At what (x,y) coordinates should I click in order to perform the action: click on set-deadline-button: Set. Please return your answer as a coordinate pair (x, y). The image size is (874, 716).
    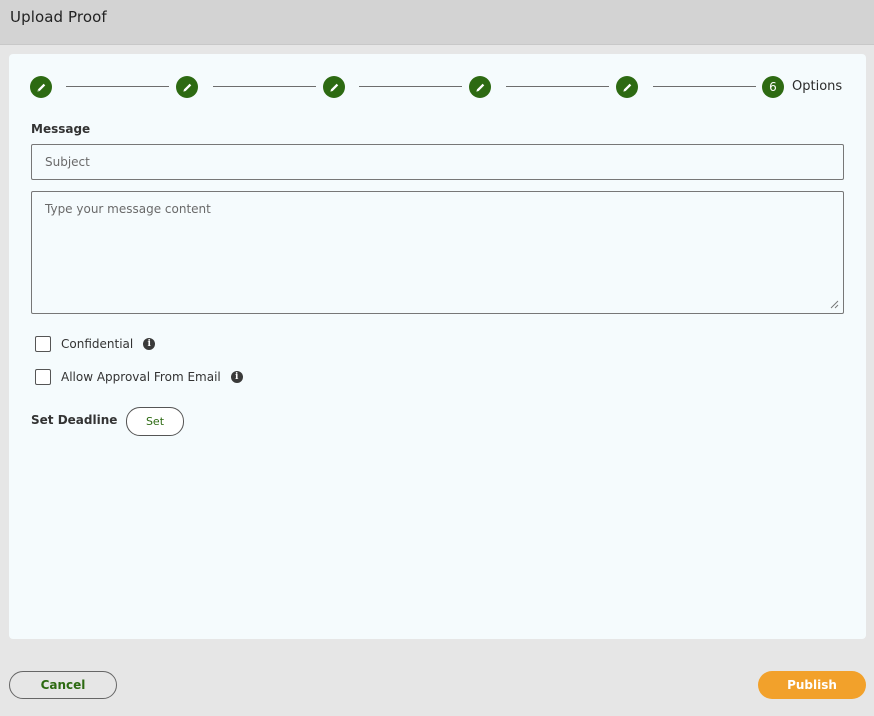
    Looking at the image, I should click on (155, 421).